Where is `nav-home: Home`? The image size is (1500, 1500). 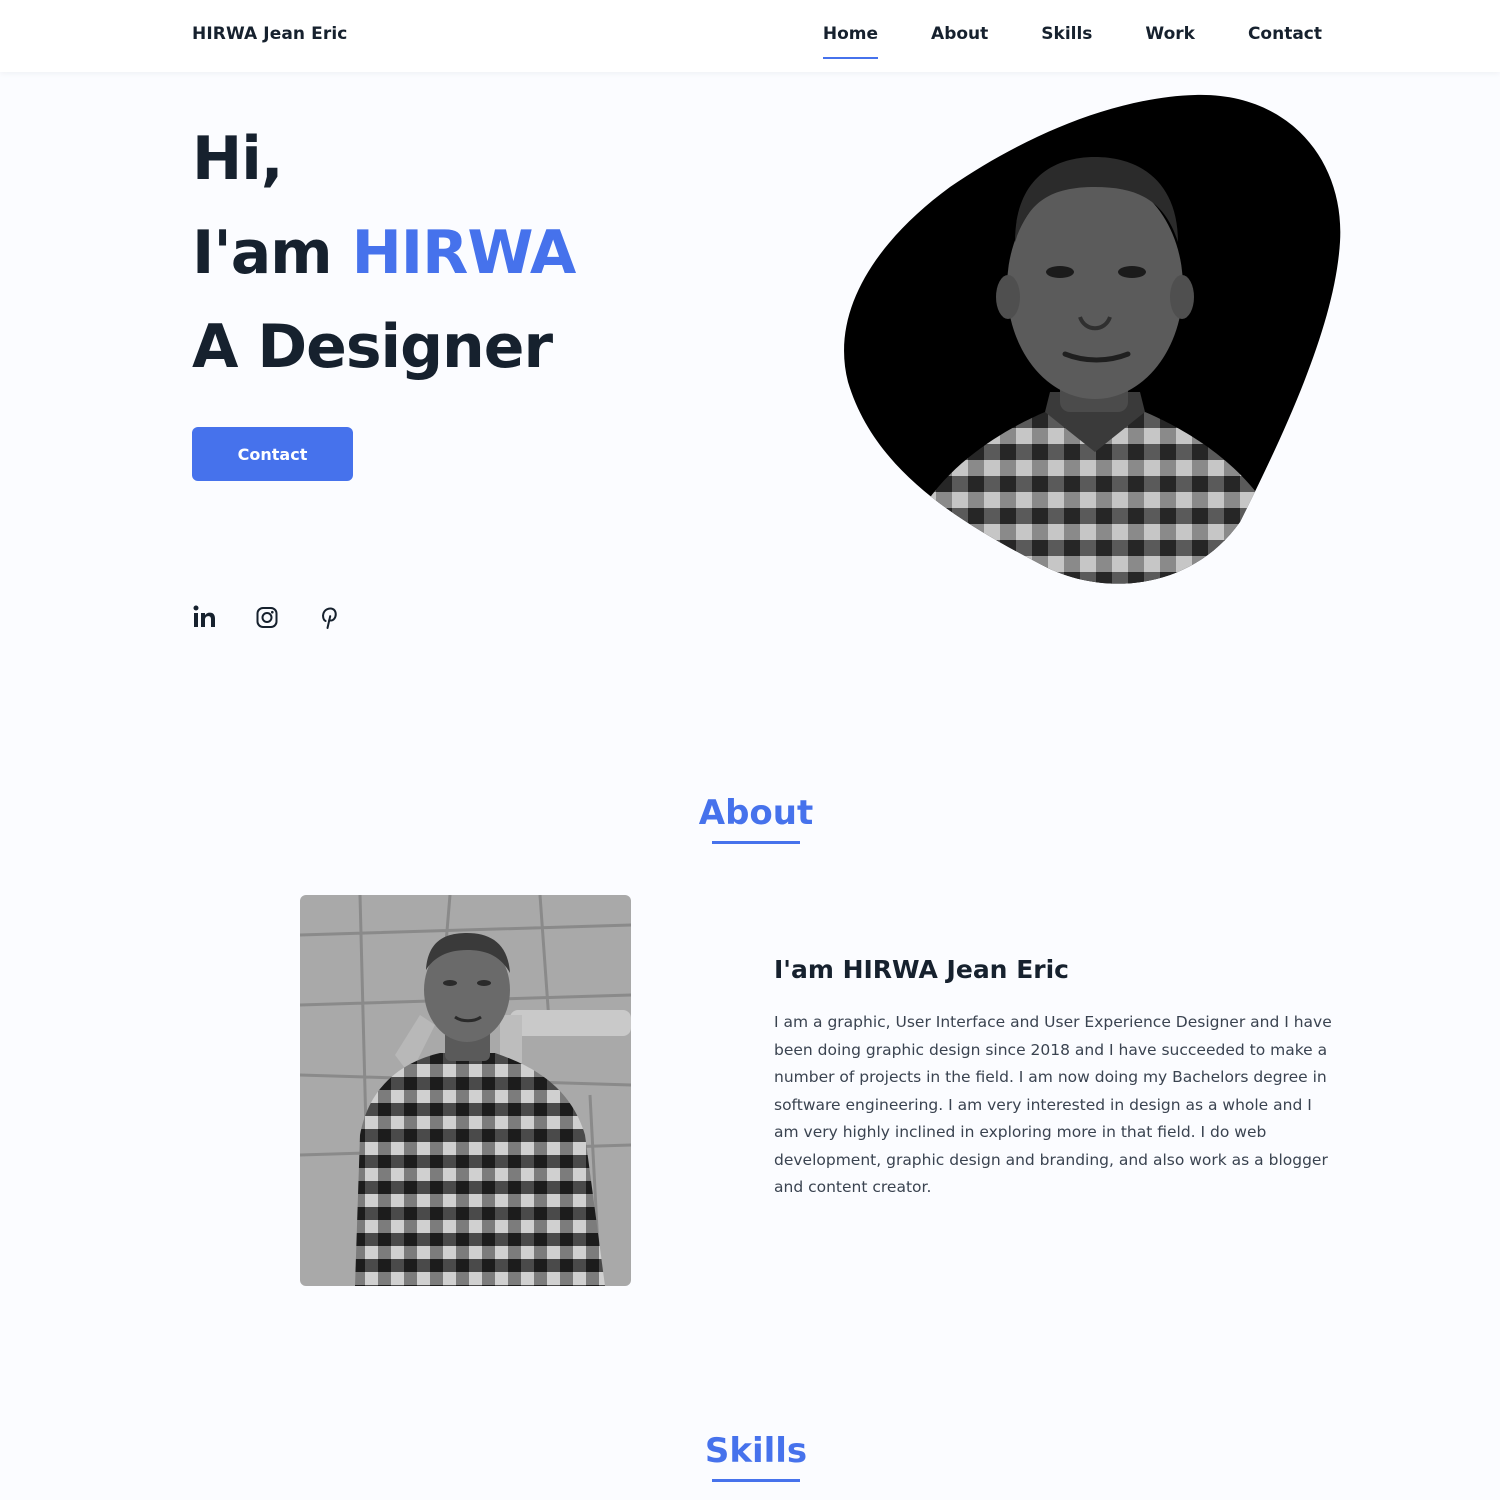
nav-home: Home is located at coordinates (850, 41).